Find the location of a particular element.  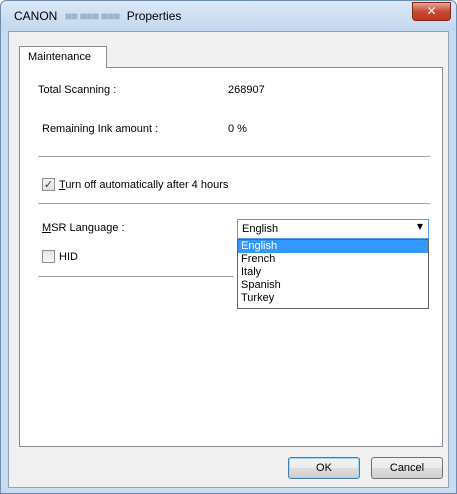

auto-off-label: Turn off automatically after 4 hours is located at coordinates (143, 185).